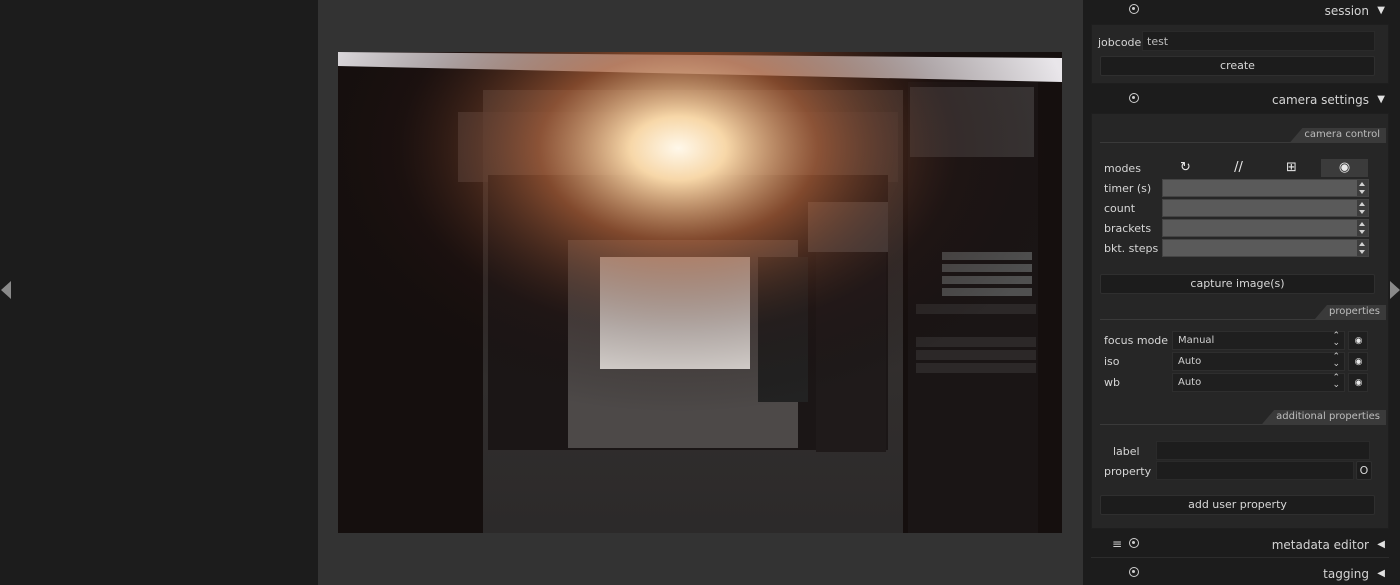 The width and height of the screenshot is (1400, 585). I want to click on property-label: property, so click(1128, 471).